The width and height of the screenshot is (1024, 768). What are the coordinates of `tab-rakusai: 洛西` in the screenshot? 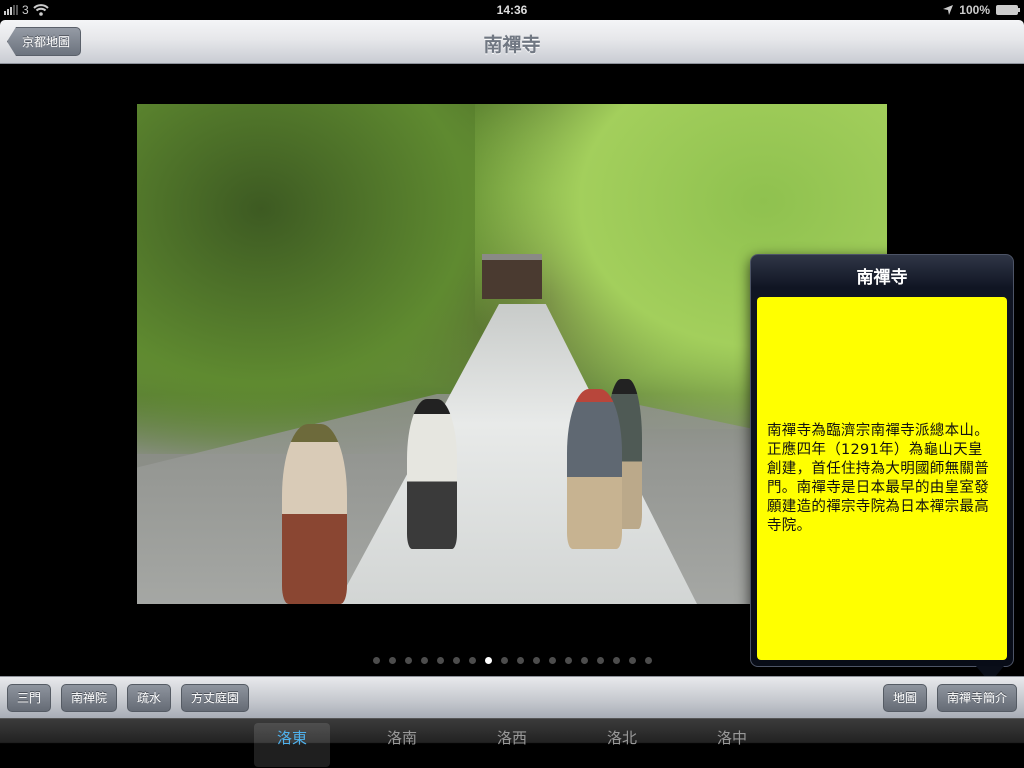 It's located at (512, 745).